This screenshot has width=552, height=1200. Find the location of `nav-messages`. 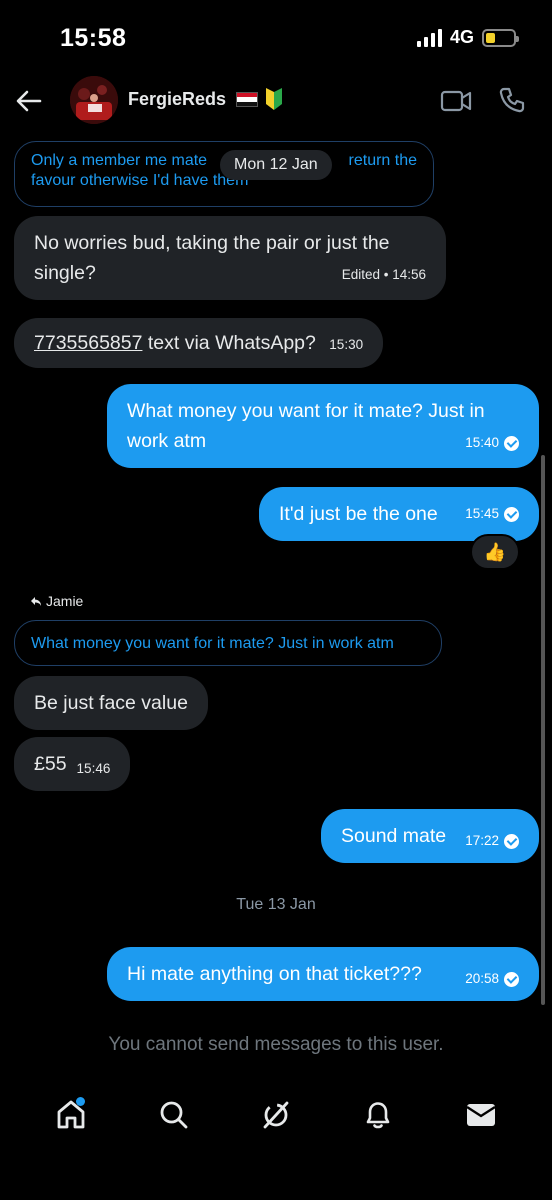

nav-messages is located at coordinates (481, 1115).